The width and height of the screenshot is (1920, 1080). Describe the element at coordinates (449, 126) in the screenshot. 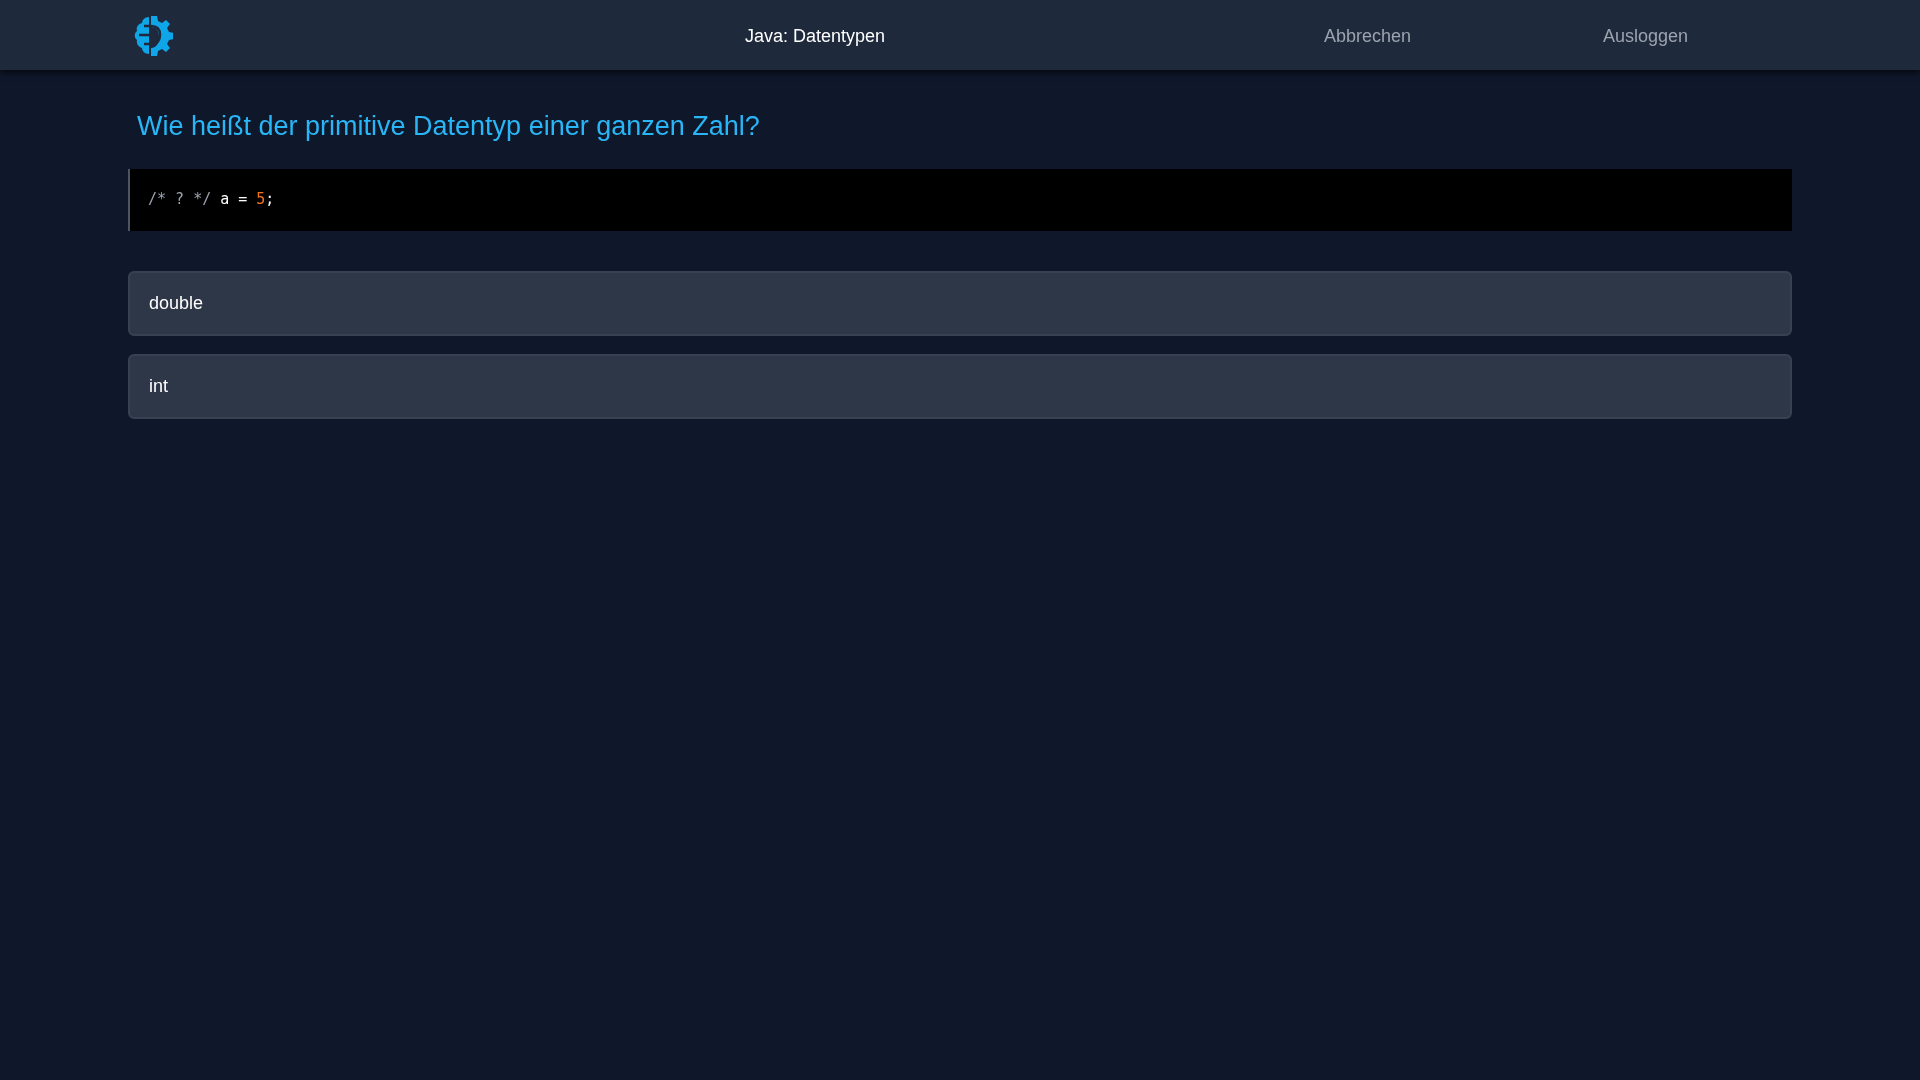

I see `question-heading: Wie heißt der primitive Datentyp einer ganzen Zahl?` at that location.